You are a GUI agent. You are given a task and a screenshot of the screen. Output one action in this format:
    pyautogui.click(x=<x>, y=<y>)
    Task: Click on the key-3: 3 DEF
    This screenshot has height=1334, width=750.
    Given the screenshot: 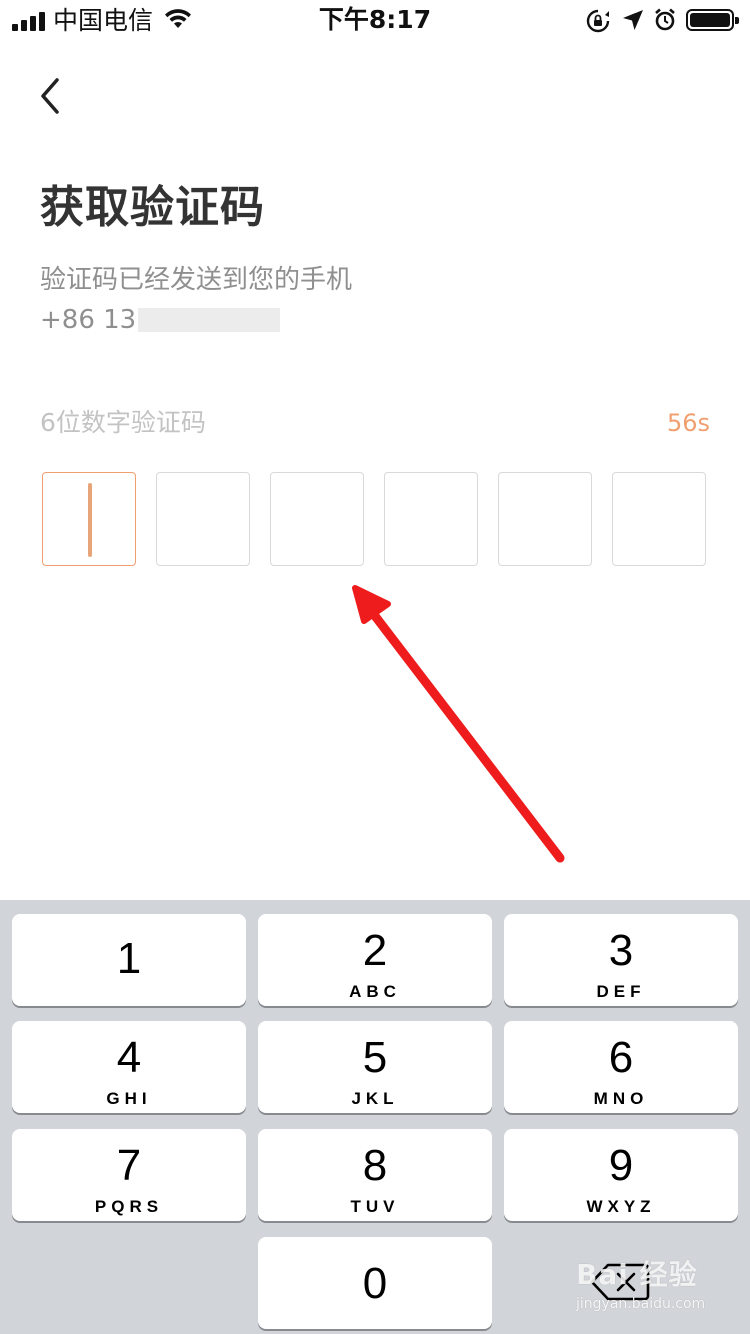 What is the action you would take?
    pyautogui.click(x=621, y=960)
    